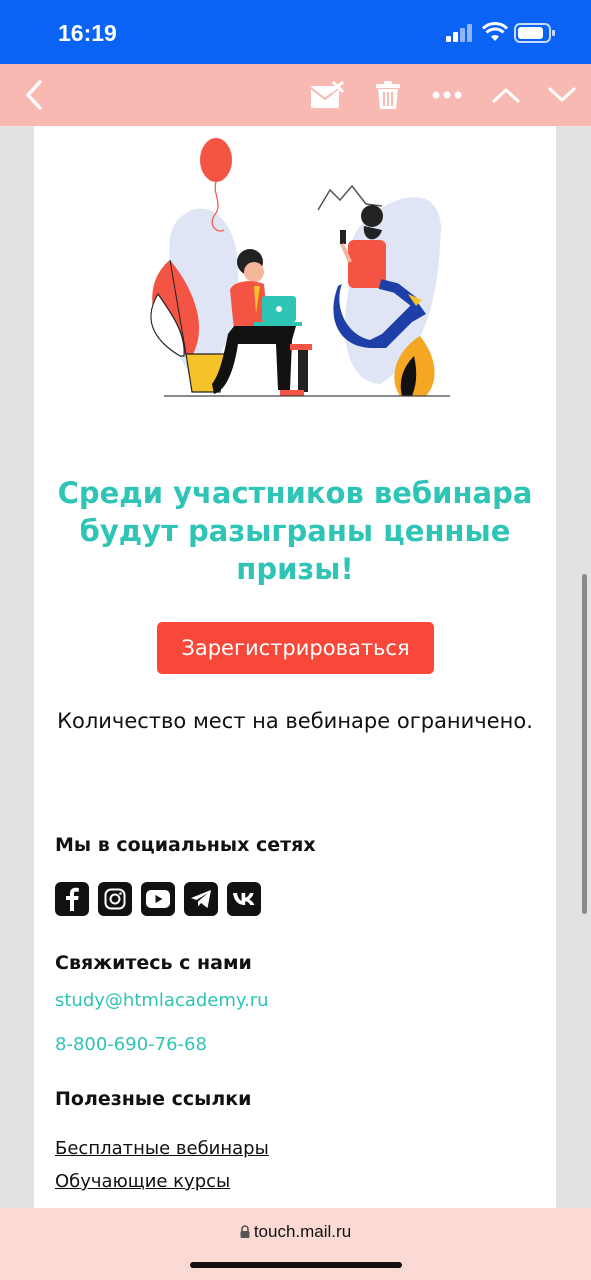 The image size is (591, 1280). Describe the element at coordinates (245, 1233) in the screenshot. I see `lock-icon` at that location.